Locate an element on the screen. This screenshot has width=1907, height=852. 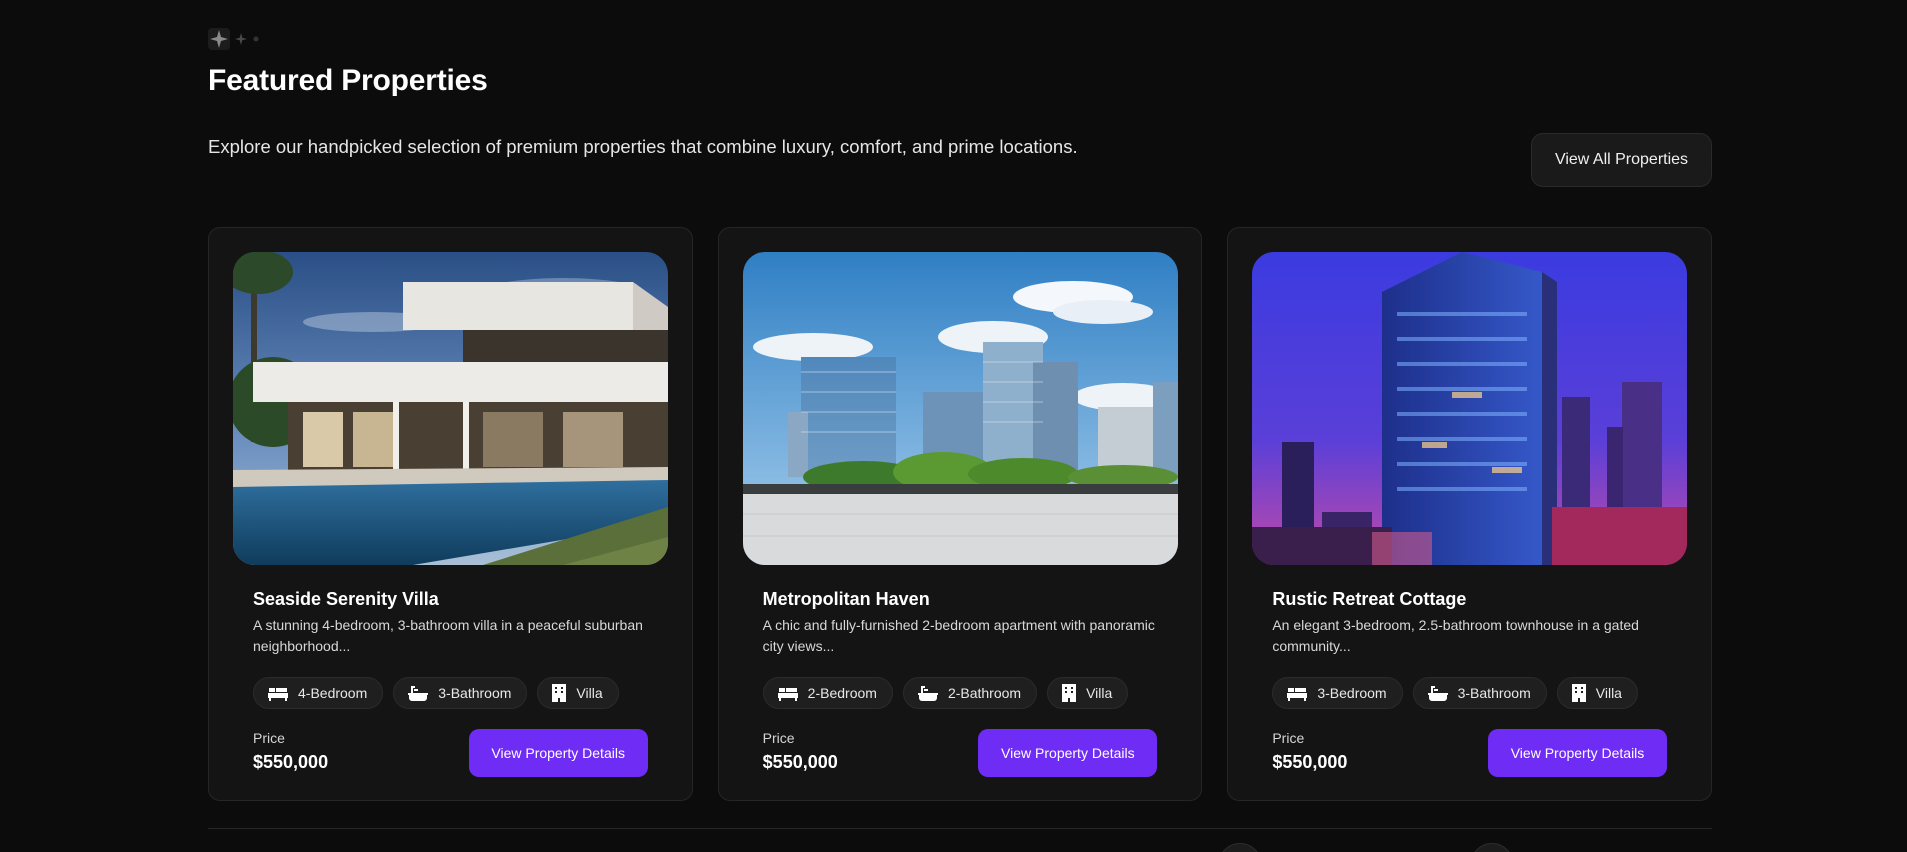
section-divider is located at coordinates (960, 828).